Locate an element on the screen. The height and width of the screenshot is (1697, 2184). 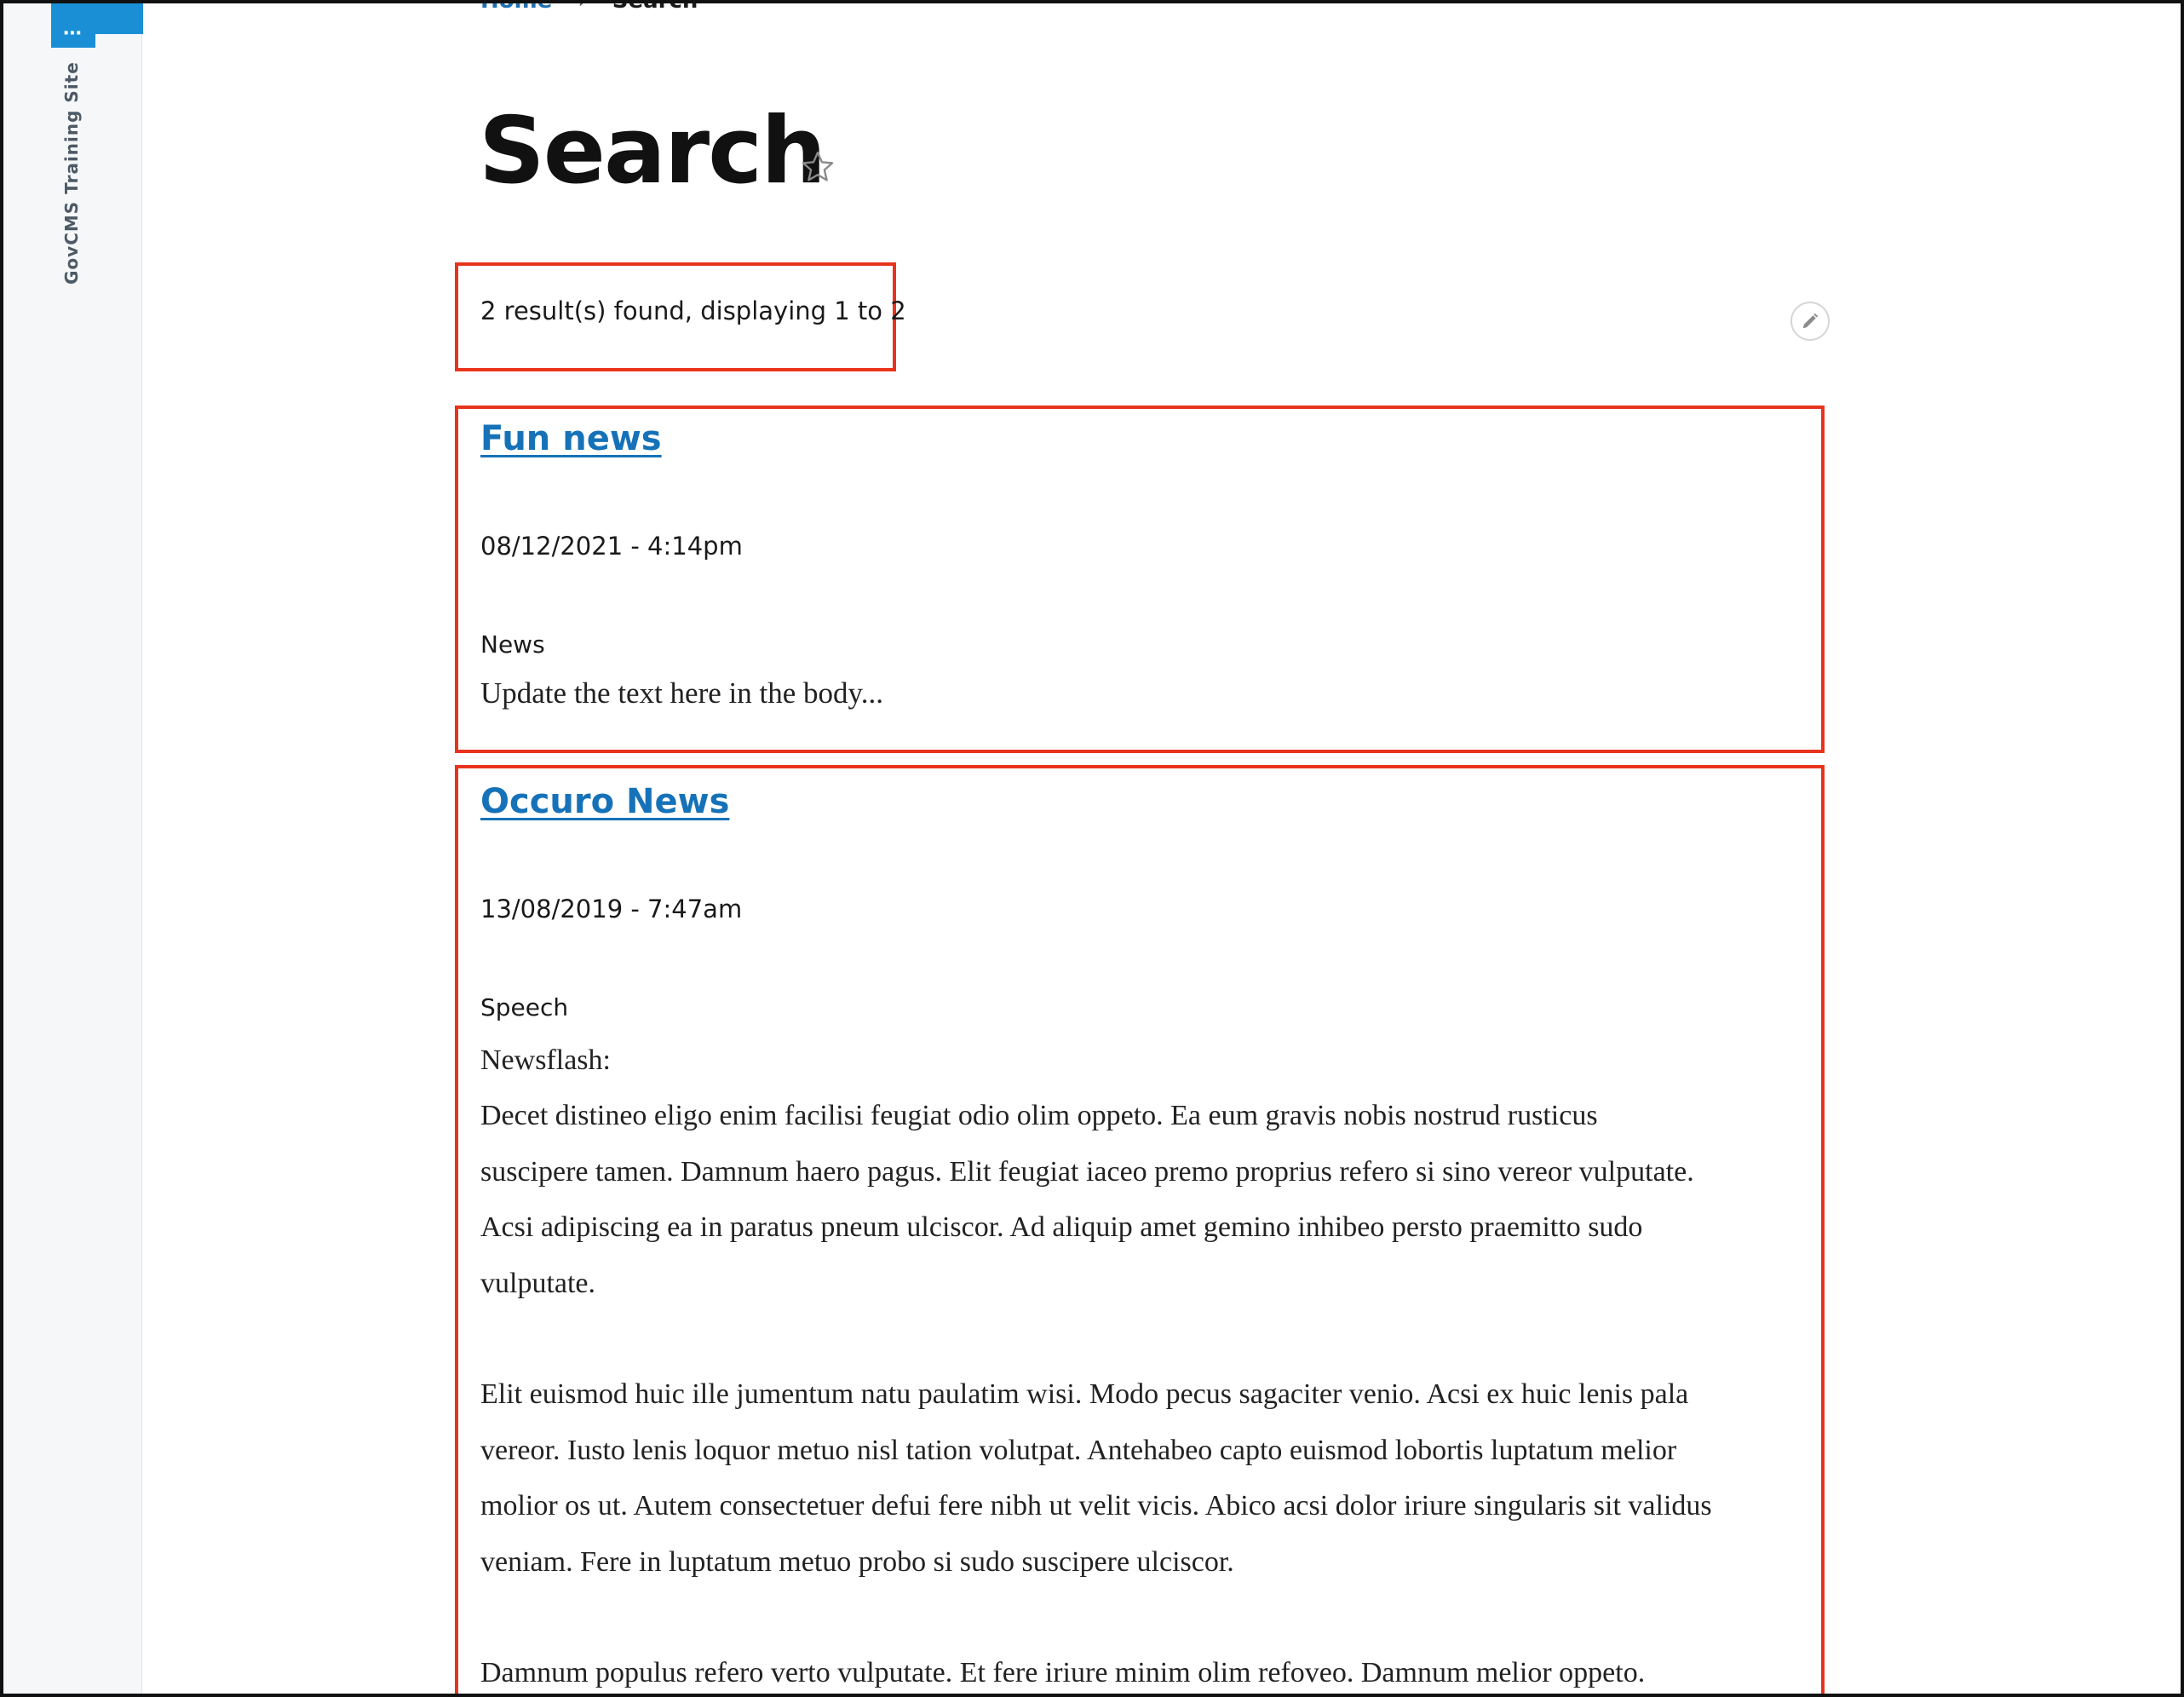
result-count-summary: 2 result(s) found, displaying 1 to 2 is located at coordinates (693, 311).